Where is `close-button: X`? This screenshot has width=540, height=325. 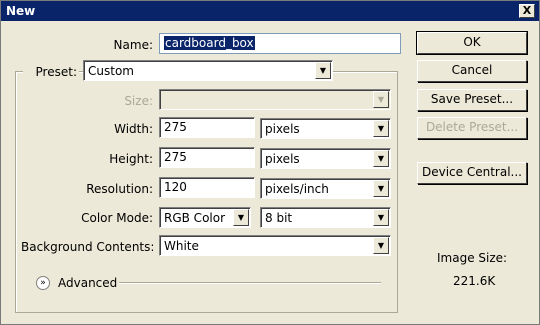
close-button: X is located at coordinates (527, 11).